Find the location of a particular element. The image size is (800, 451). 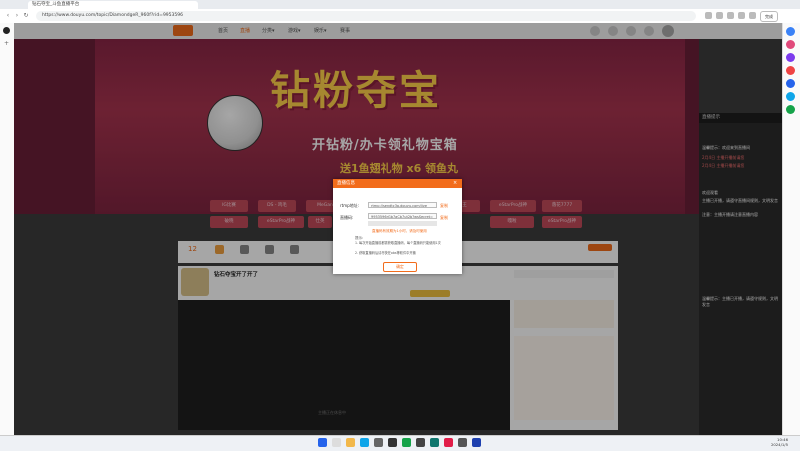

edge-icon is located at coordinates (364, 442).